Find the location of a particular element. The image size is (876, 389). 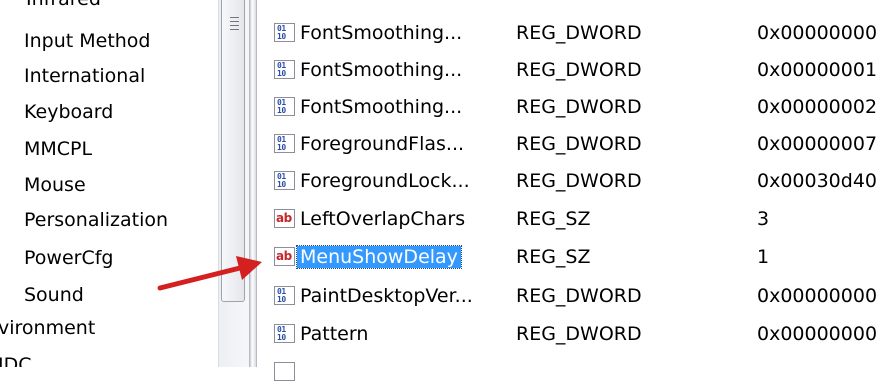

value-row: ab LeftOverlapChars REG_SZ 3 is located at coordinates (567, 219).